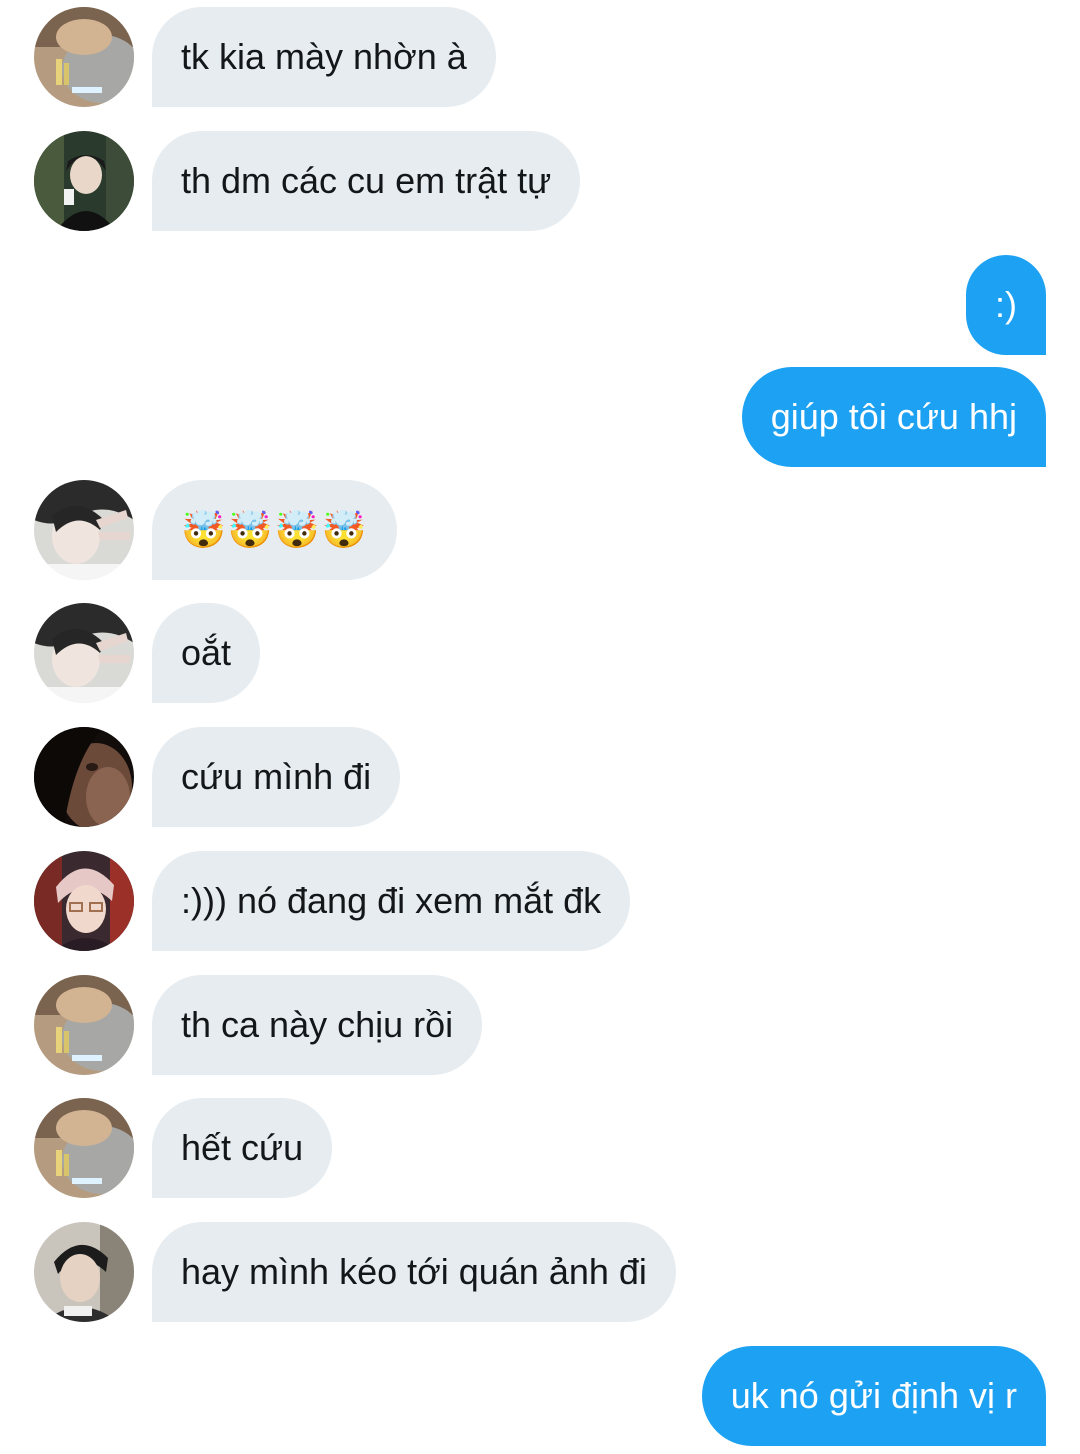 This screenshot has width=1080, height=1454. I want to click on message-row-incoming: oắt, so click(540, 653).